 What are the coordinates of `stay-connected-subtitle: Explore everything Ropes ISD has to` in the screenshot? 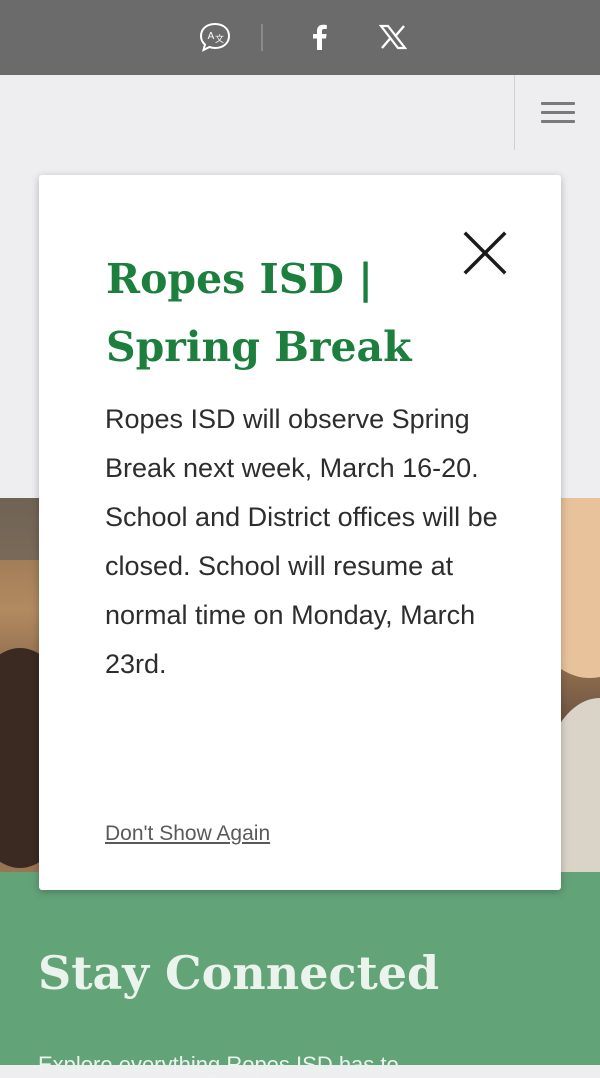 It's located at (218, 1064).